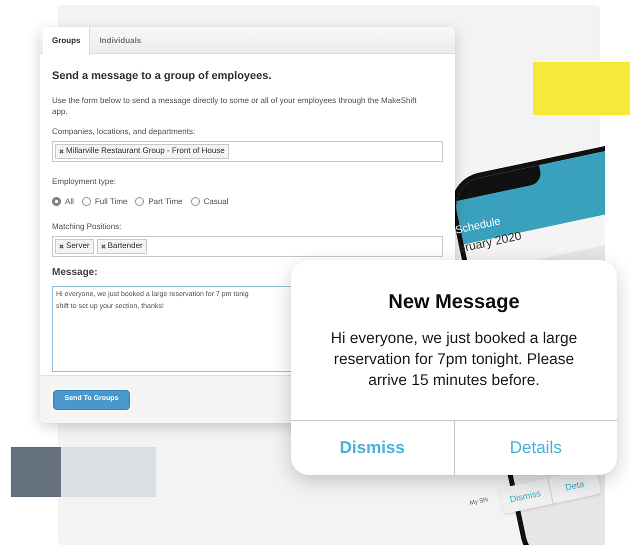 The height and width of the screenshot is (550, 630). Describe the element at coordinates (162, 76) in the screenshot. I see `form-heading: Send a message to a group of employees.` at that location.